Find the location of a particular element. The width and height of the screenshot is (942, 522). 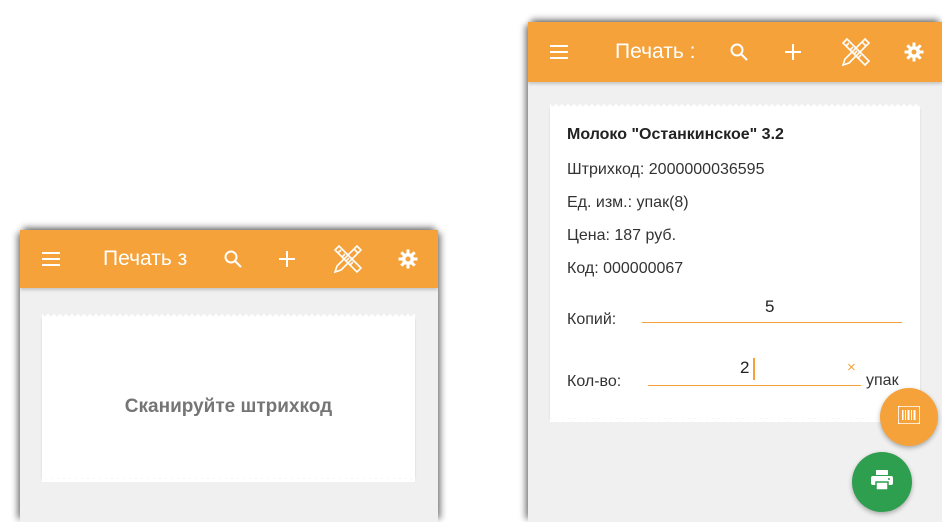

text-caret is located at coordinates (754, 369).